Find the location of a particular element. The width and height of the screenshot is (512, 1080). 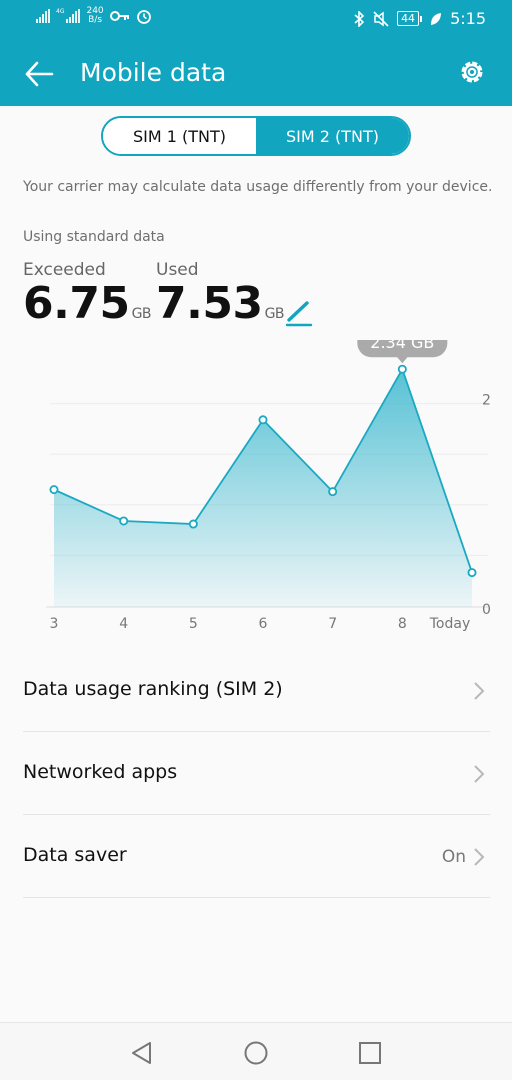

gear-icon is located at coordinates (472, 72).